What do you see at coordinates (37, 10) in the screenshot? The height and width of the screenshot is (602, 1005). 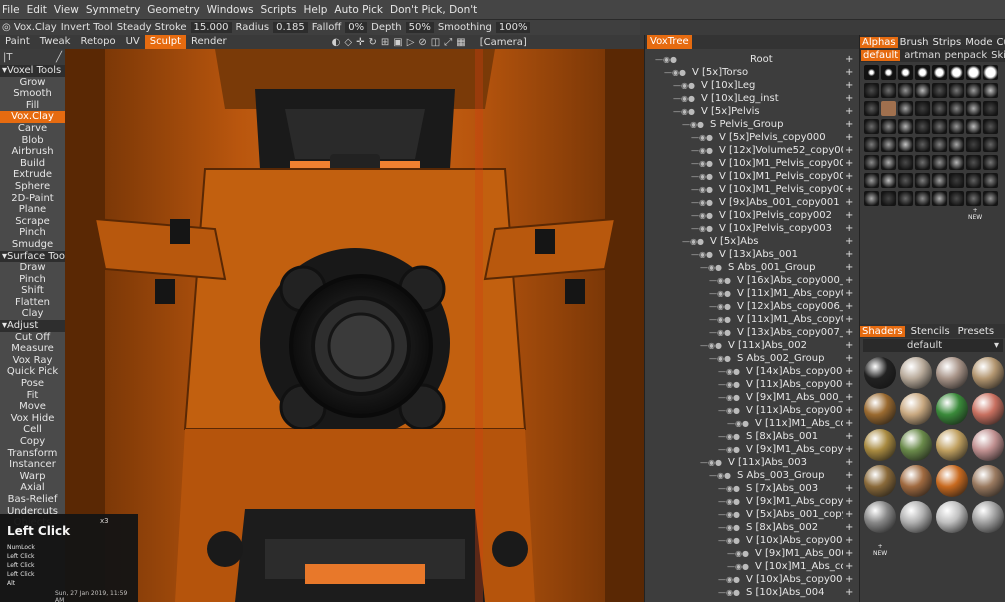 I see `menu-item-edit: Edit` at bounding box center [37, 10].